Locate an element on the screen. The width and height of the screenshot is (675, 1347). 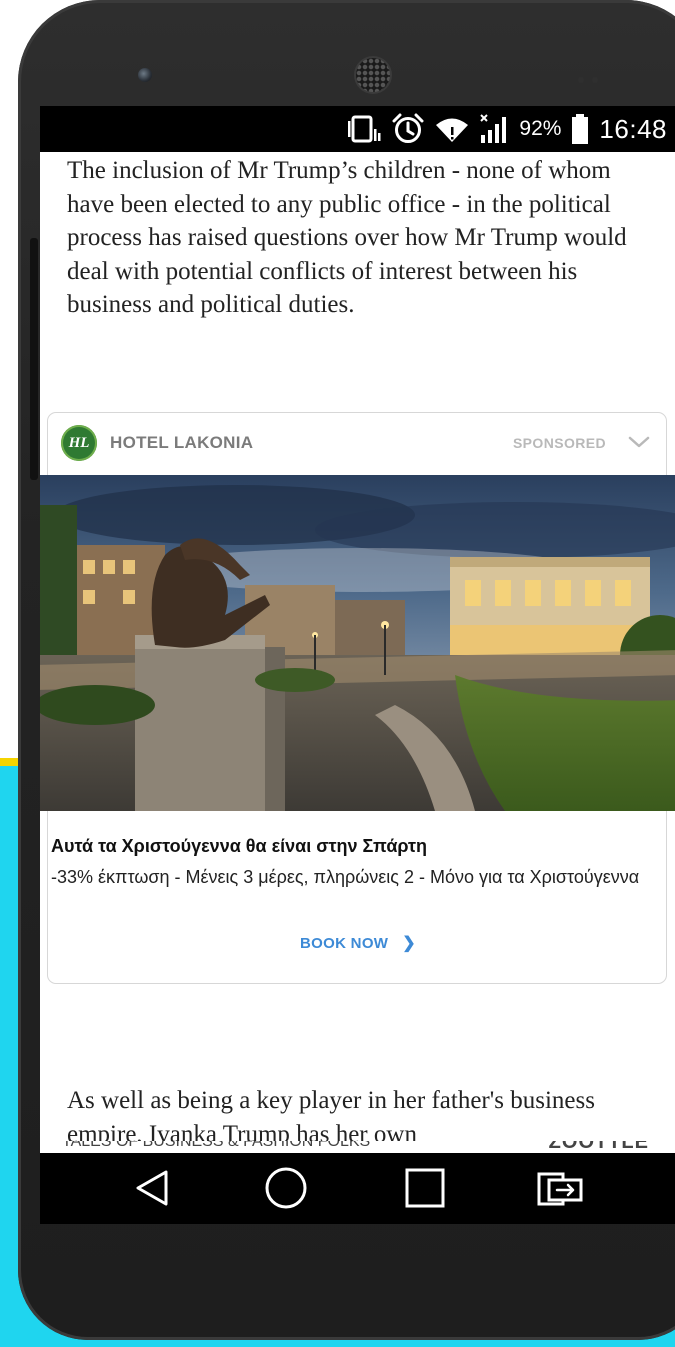
status-bar: 92% 16:48 is located at coordinates (357, 129).